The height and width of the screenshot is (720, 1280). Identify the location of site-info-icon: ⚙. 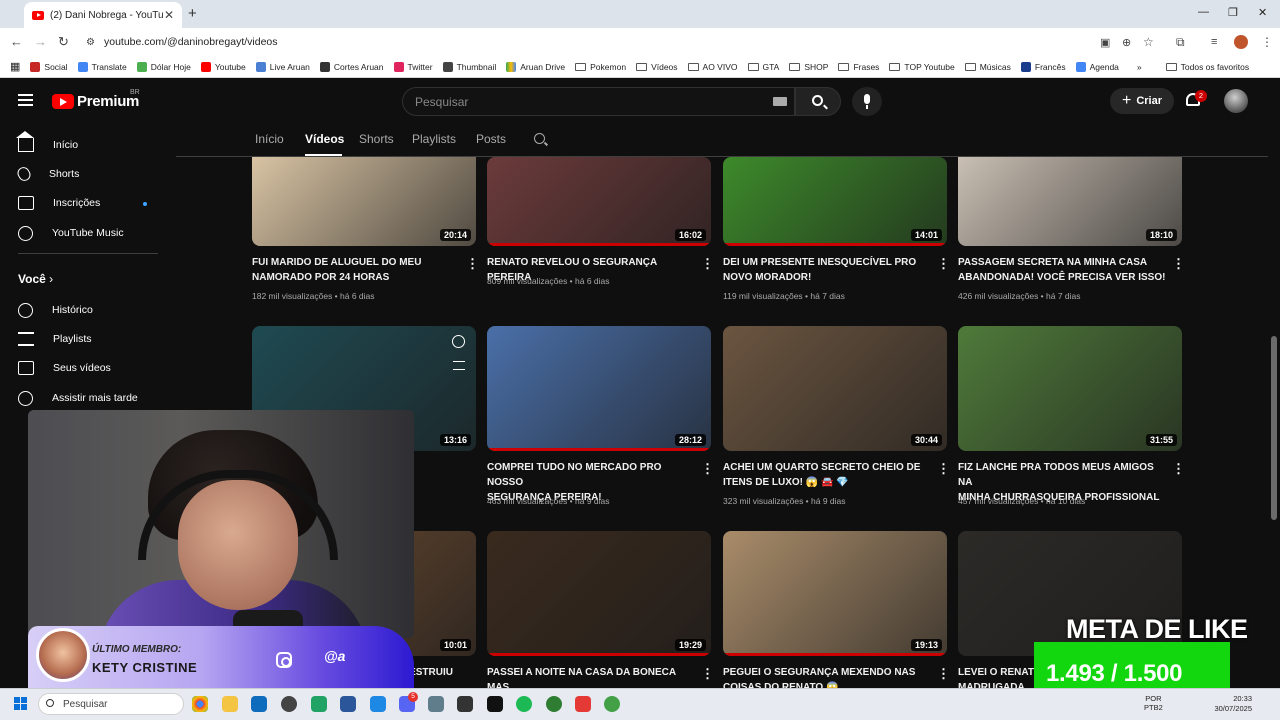
(90, 42).